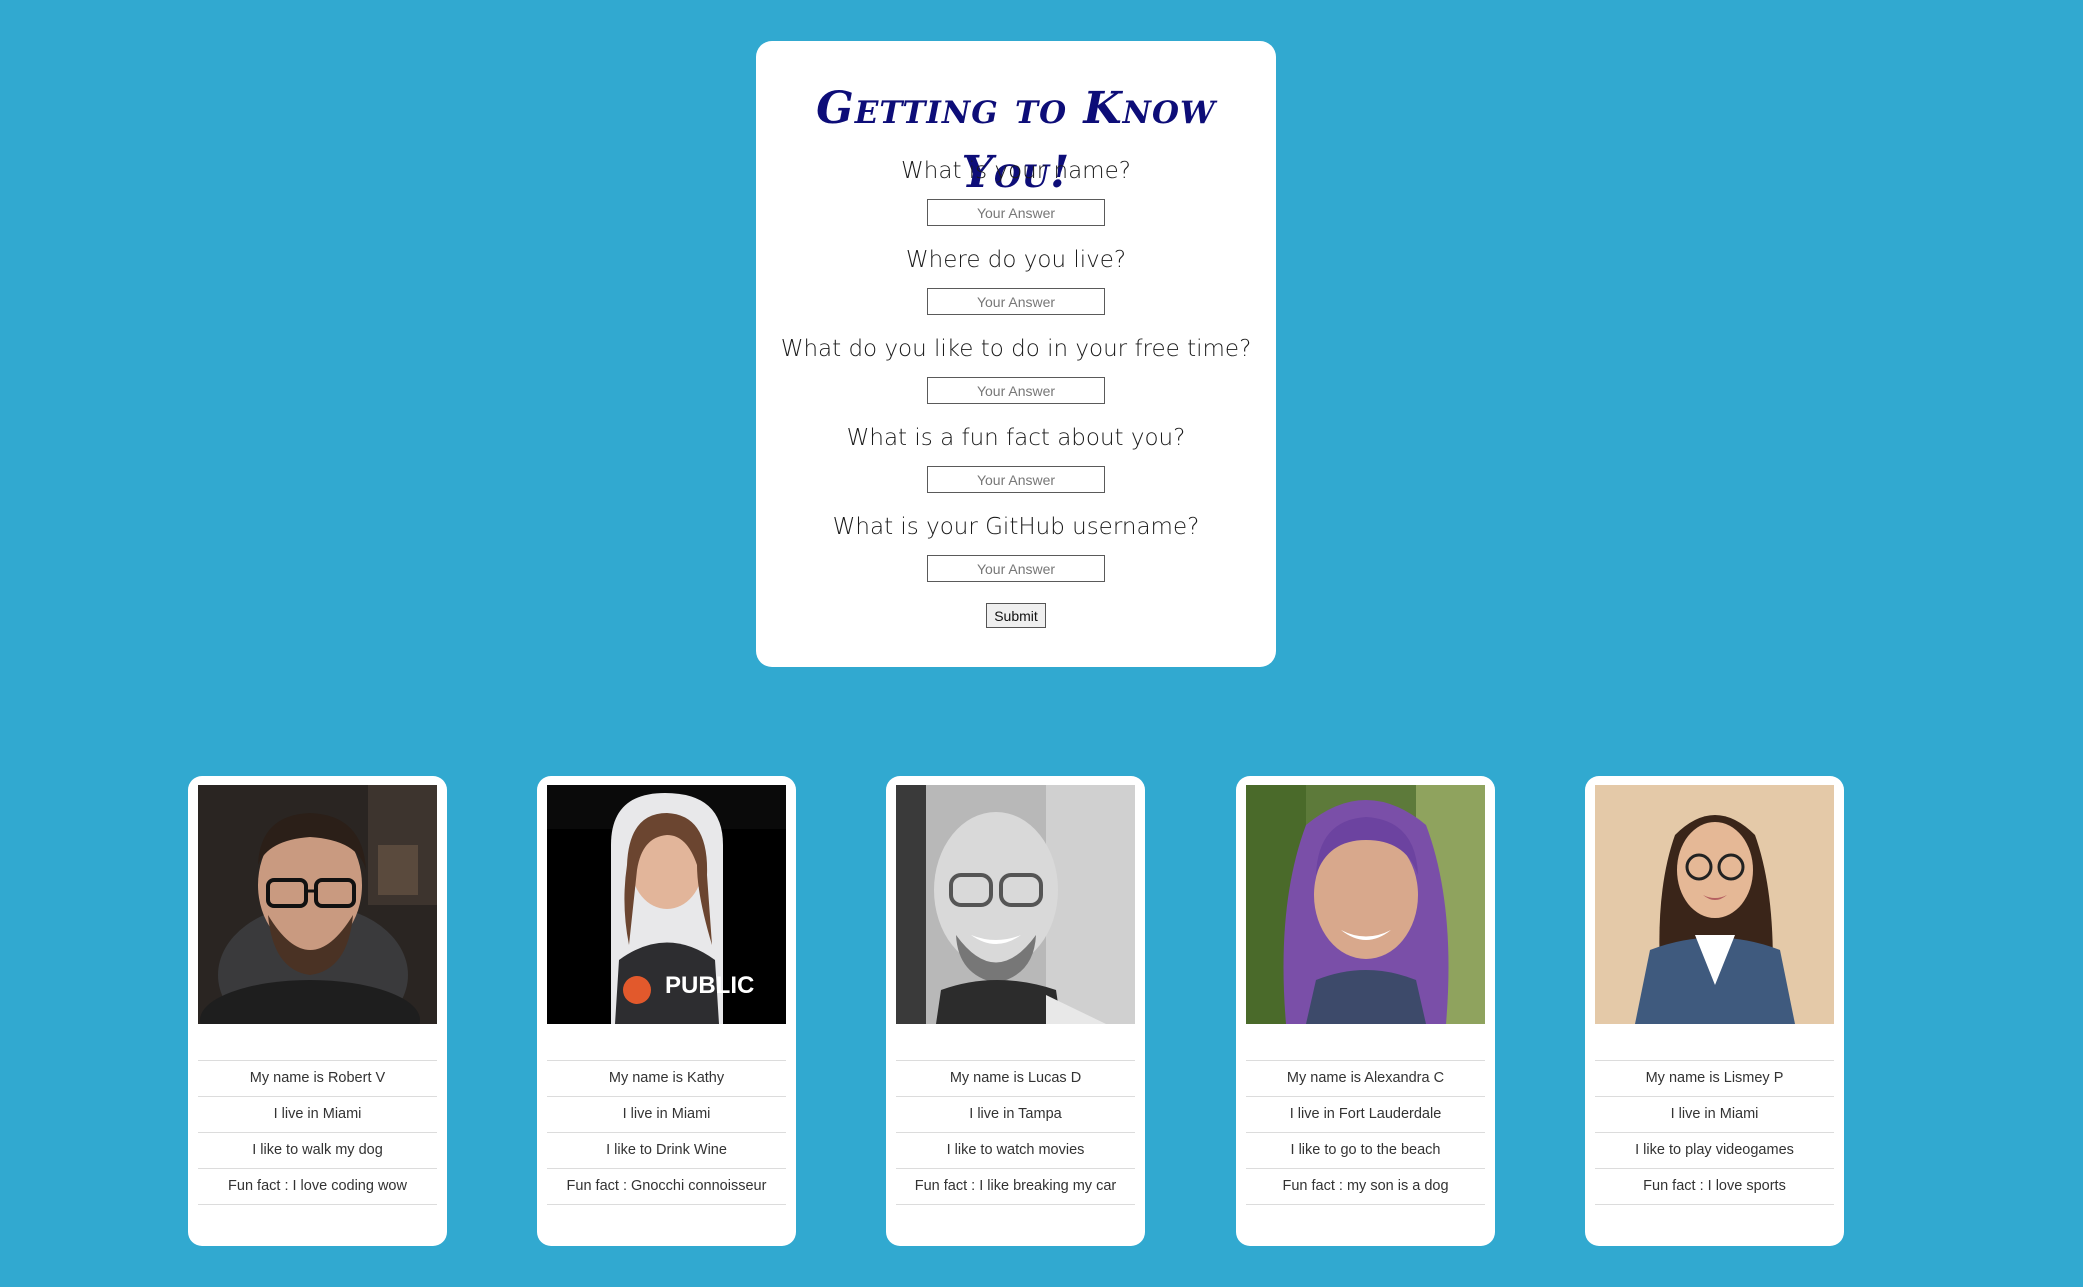 The image size is (2083, 1287). What do you see at coordinates (1015, 1187) in the screenshot?
I see `profile-fun-fact: Fun fact : I like breaking my car` at bounding box center [1015, 1187].